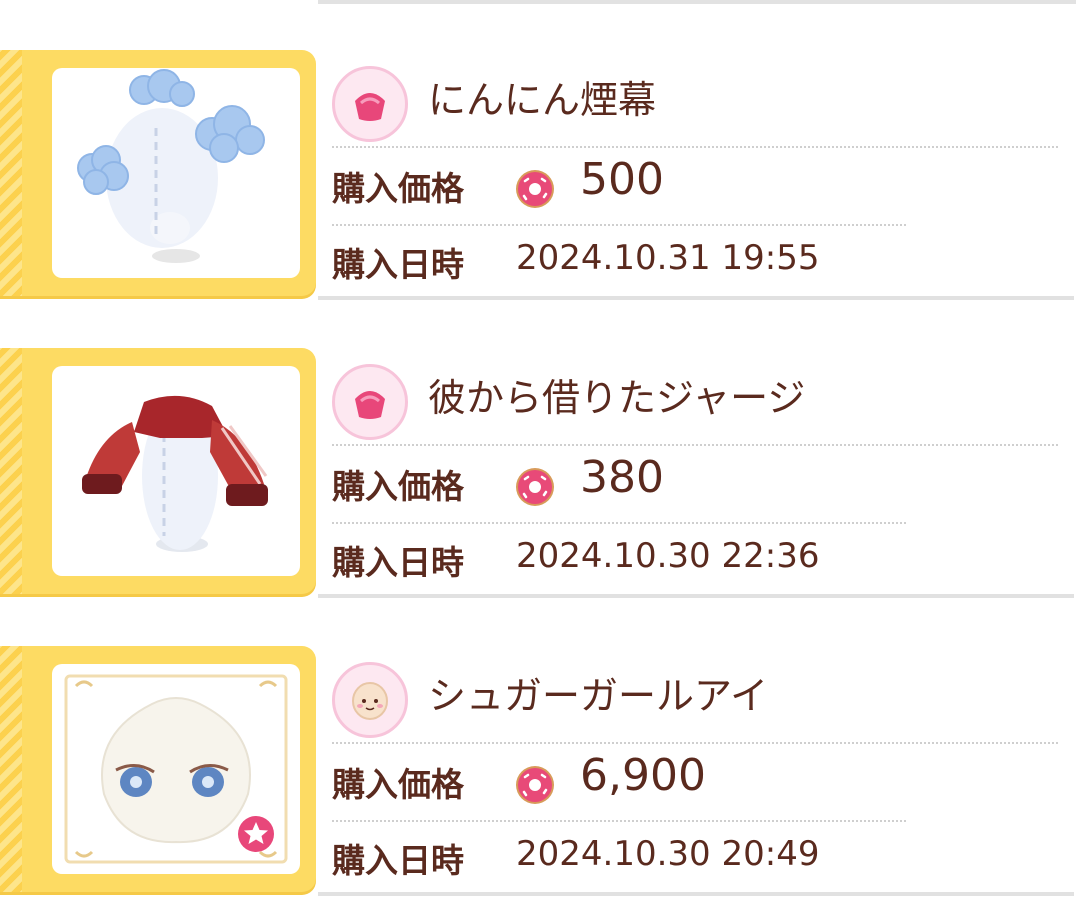 Image resolution: width=1076 pixels, height=922 pixels. Describe the element at coordinates (668, 854) in the screenshot. I see `purchase-datetime: 2024.10.30 20:49` at that location.